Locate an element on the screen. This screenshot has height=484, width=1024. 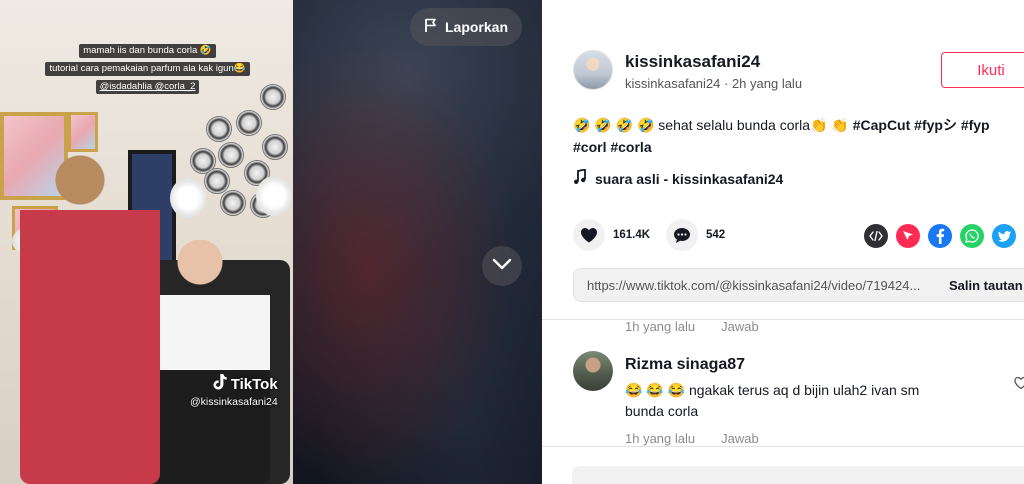
caption-line-1: mamah iis dan bunda corla 🤣 is located at coordinates (147, 51).